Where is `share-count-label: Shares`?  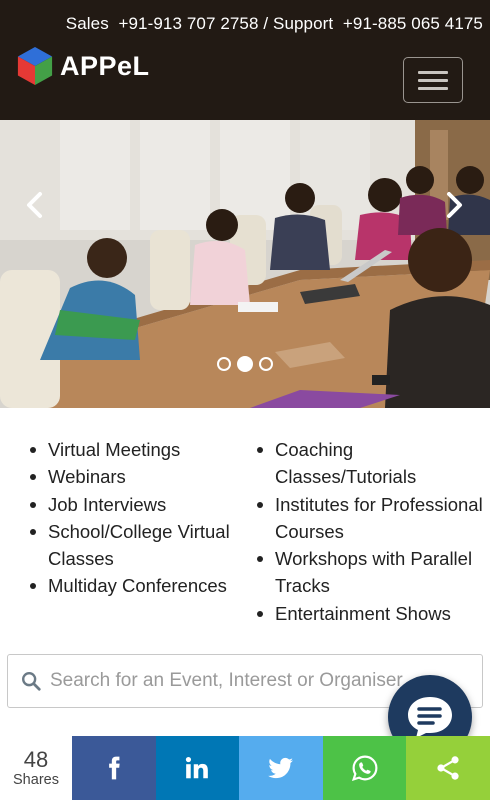
share-count-label: Shares is located at coordinates (36, 780).